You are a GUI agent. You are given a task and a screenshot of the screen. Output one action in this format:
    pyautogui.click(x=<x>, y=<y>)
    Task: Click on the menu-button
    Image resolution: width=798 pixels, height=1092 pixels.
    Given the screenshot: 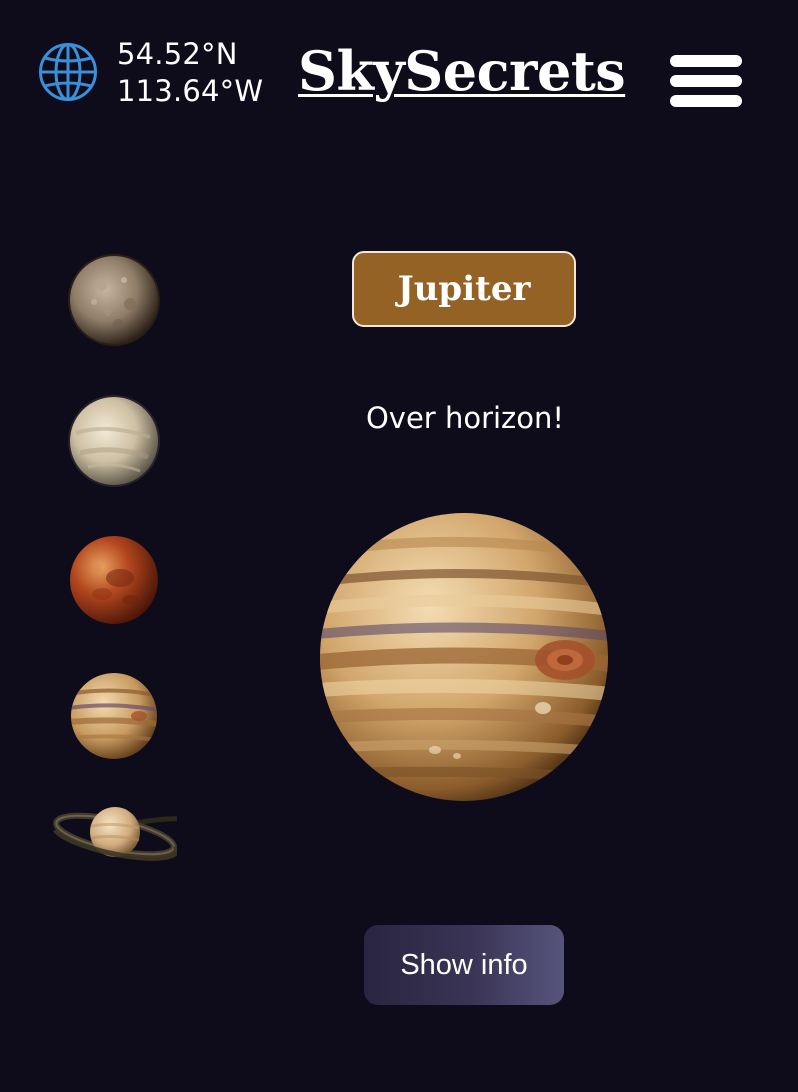 What is the action you would take?
    pyautogui.click(x=707, y=82)
    